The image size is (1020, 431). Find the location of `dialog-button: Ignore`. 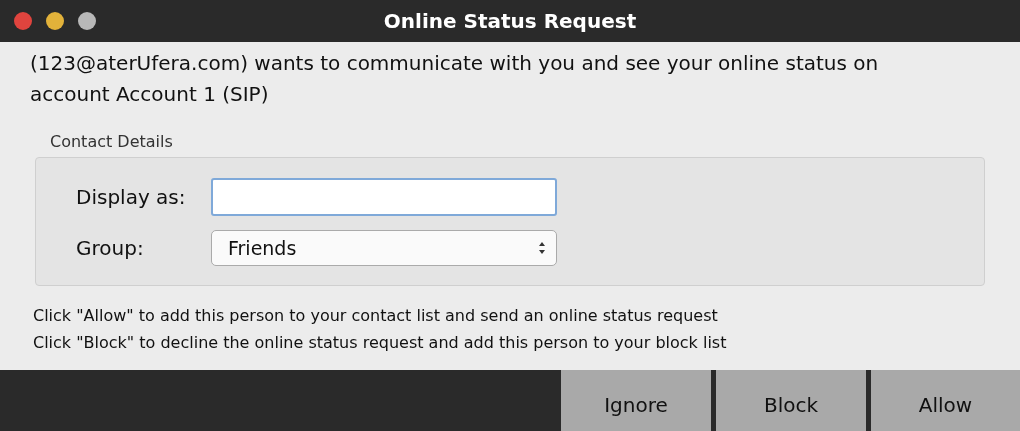

dialog-button: Ignore is located at coordinates (636, 400).